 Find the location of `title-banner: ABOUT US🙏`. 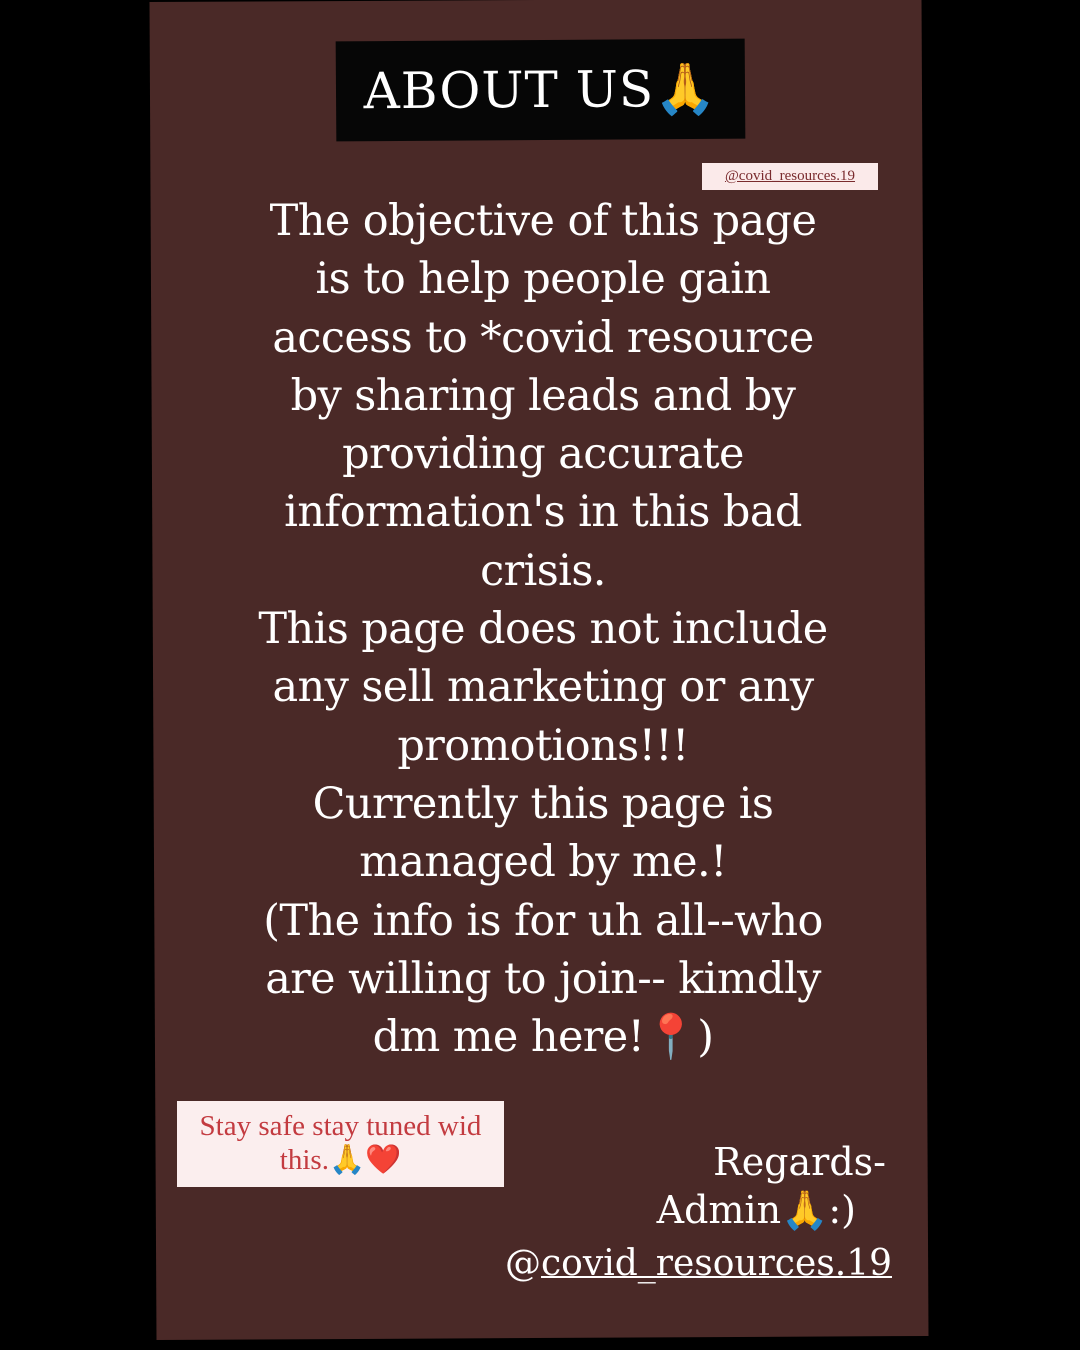

title-banner: ABOUT US🙏 is located at coordinates (540, 90).